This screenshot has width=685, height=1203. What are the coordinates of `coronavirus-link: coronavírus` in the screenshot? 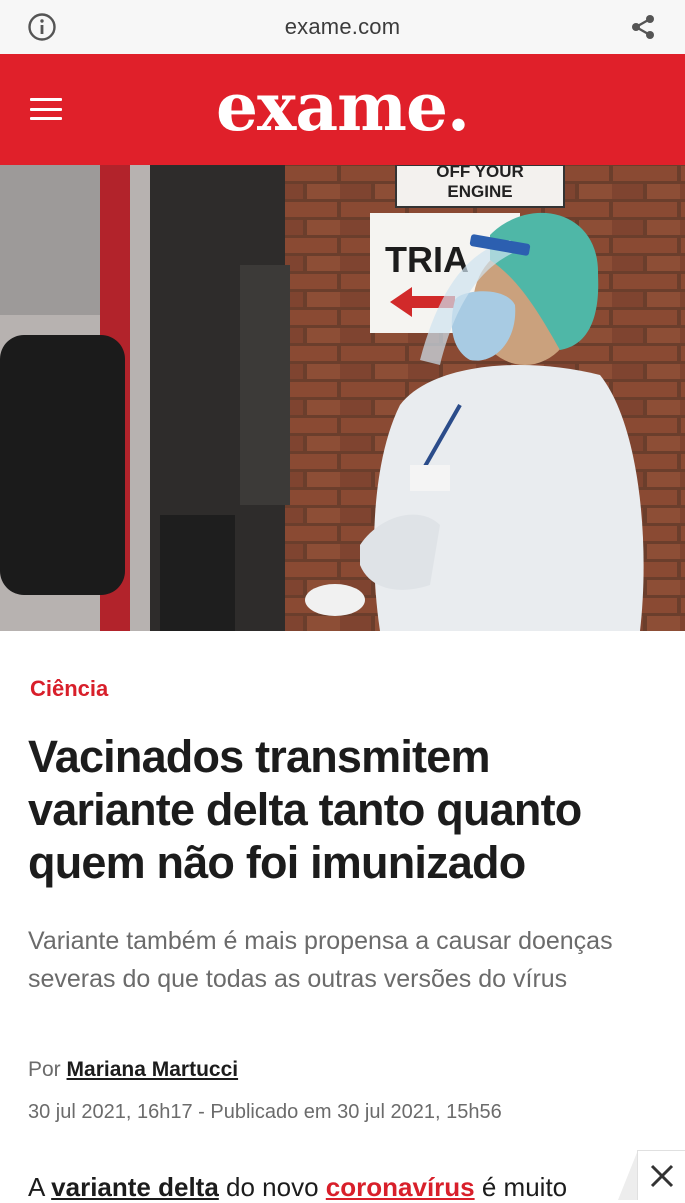 It's located at (400, 1187).